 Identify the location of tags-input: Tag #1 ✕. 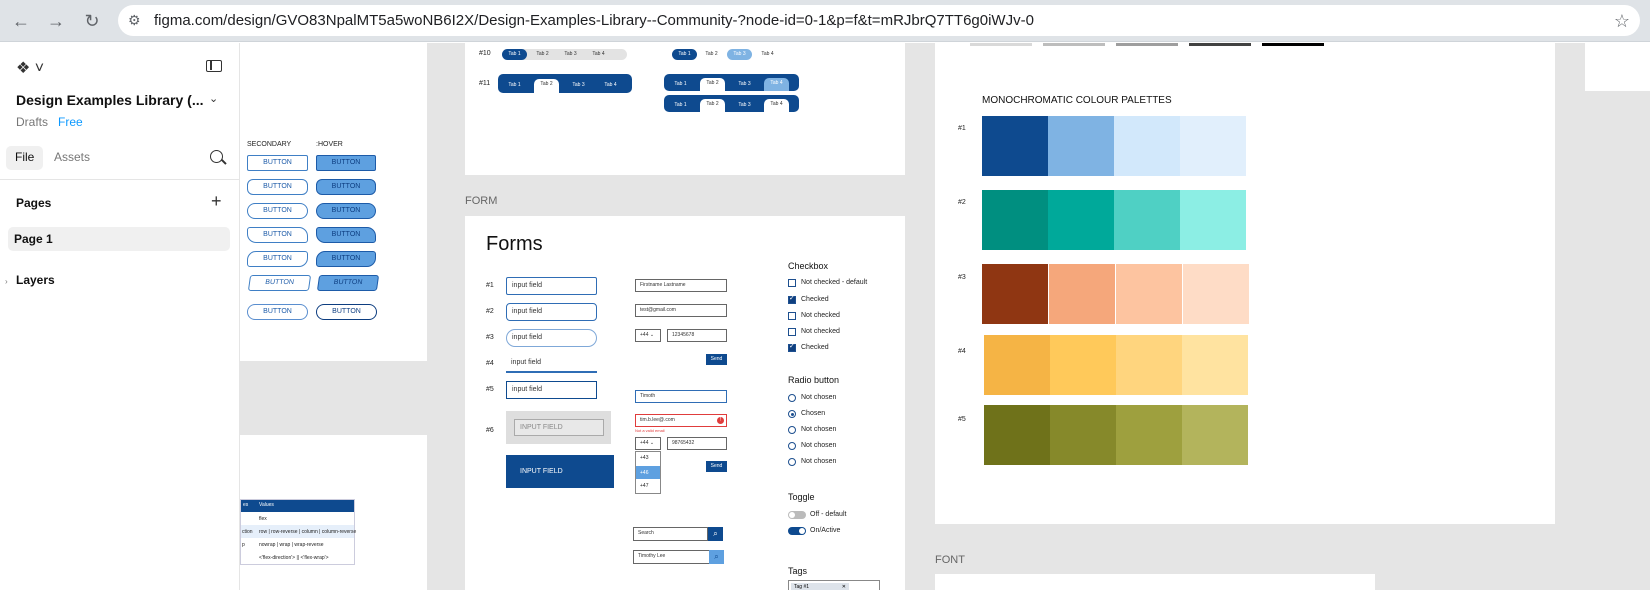
(834, 585).